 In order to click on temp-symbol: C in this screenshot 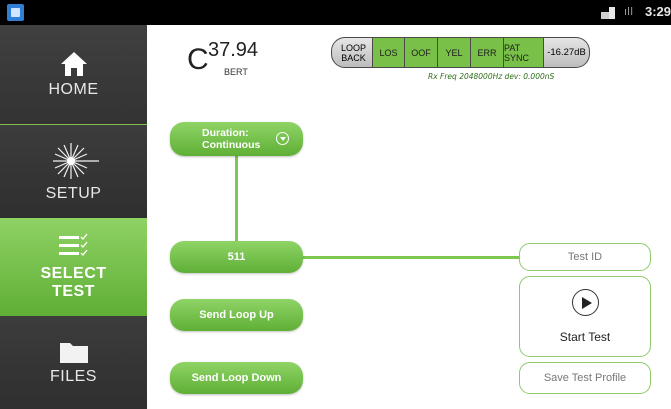, I will do `click(198, 59)`.